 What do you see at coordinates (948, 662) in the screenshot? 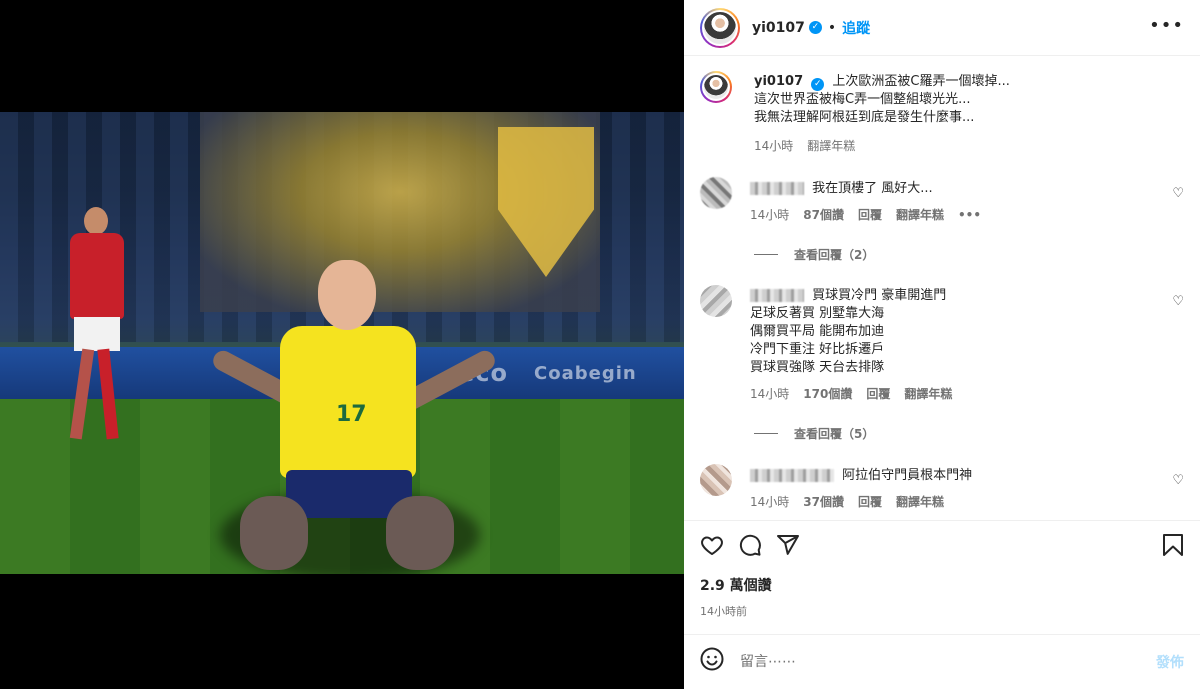
I see `comment-input` at bounding box center [948, 662].